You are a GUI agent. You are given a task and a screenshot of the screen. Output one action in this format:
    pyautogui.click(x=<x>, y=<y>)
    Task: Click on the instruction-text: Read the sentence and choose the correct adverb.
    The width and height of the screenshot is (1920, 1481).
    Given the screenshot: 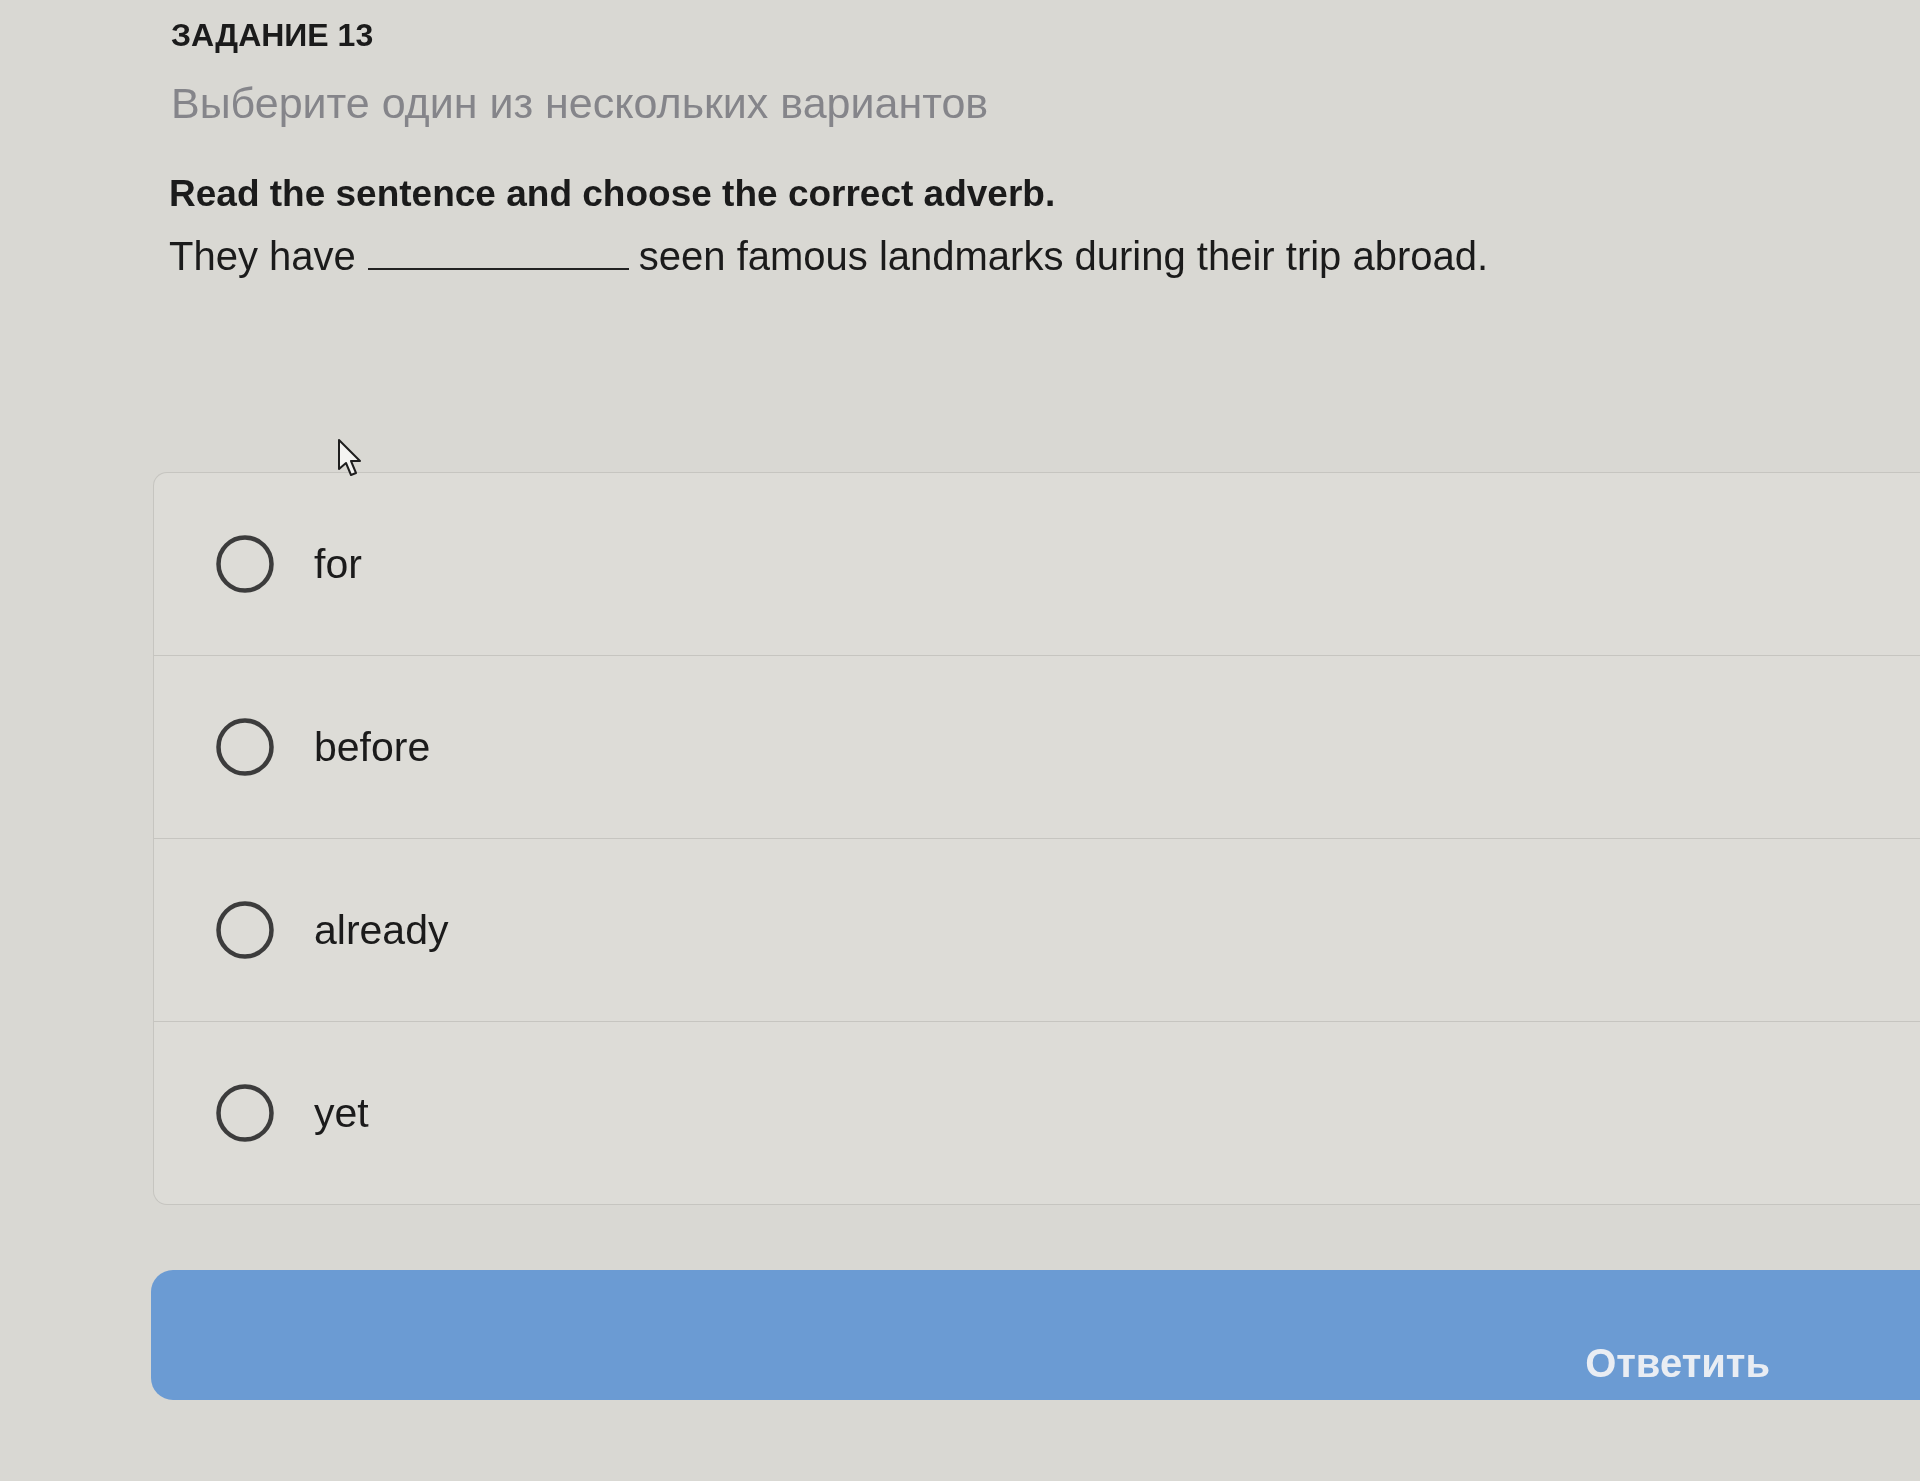 What is the action you would take?
    pyautogui.click(x=612, y=194)
    